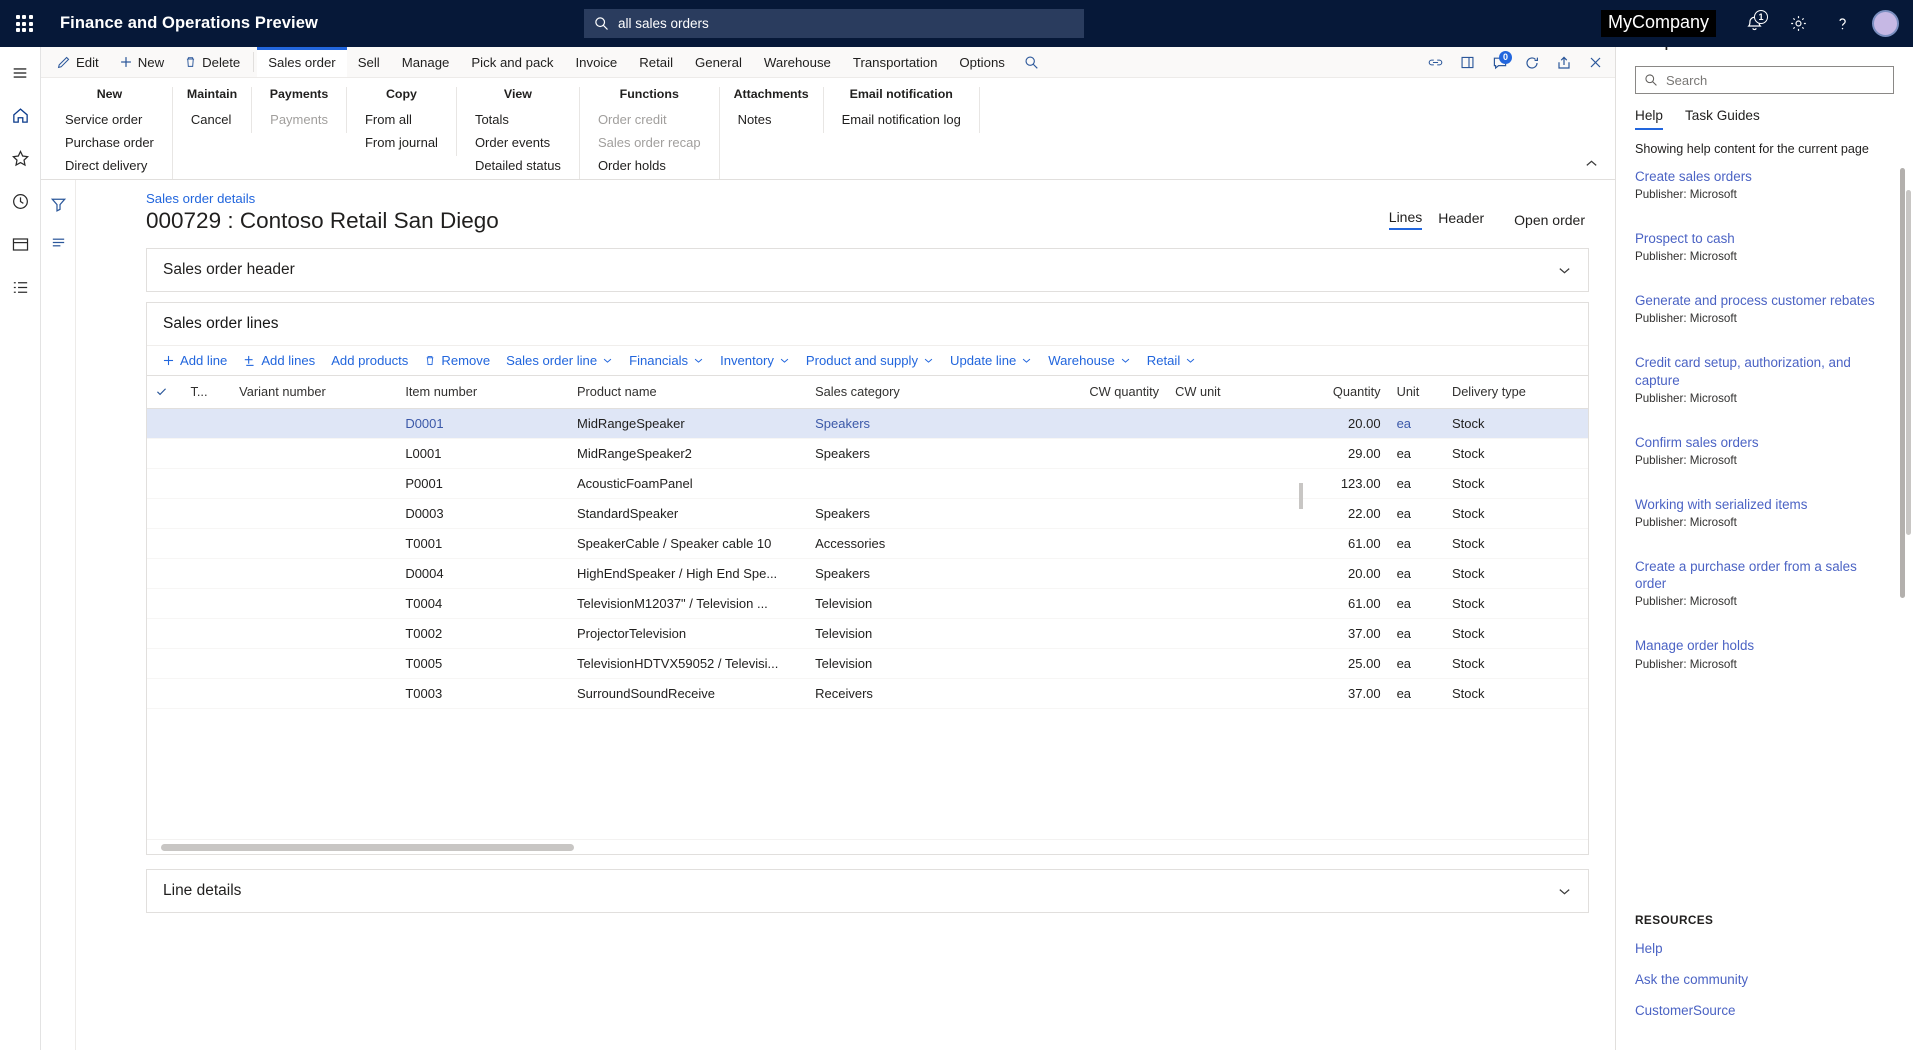  Describe the element at coordinates (1595, 62) in the screenshot. I see `close-icon` at that location.